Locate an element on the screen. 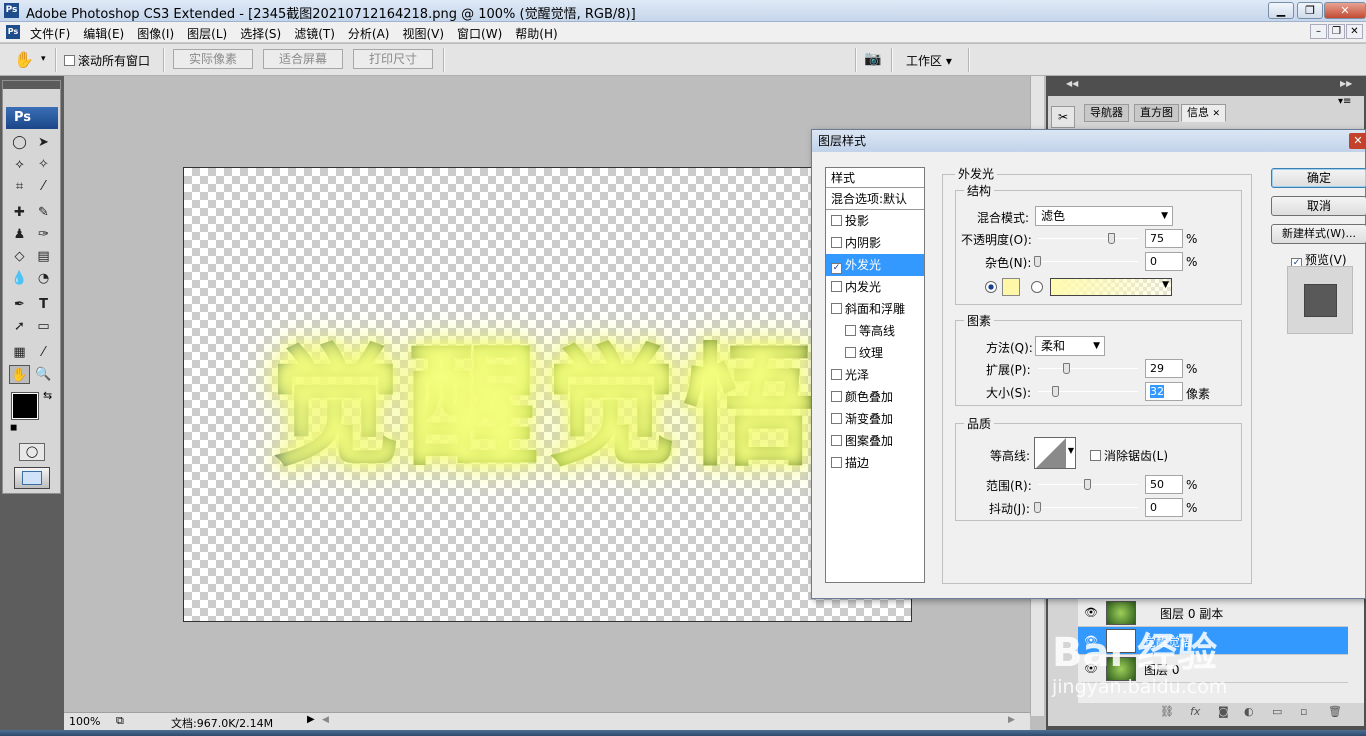 Image resolution: width=1366 pixels, height=736 pixels. menu-image: 图像(I) is located at coordinates (155, 33).